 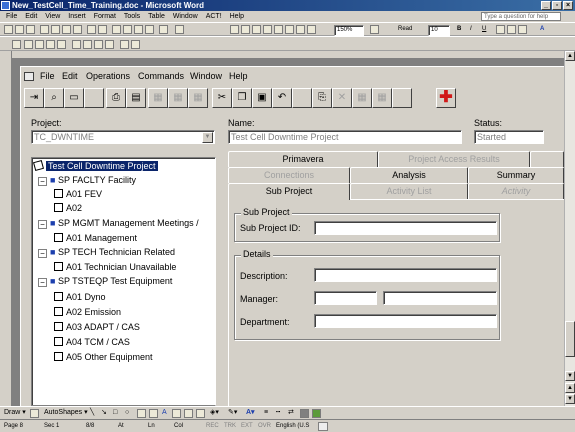 What do you see at coordinates (153, 413) in the screenshot?
I see `vertical-text-box-icon` at bounding box center [153, 413].